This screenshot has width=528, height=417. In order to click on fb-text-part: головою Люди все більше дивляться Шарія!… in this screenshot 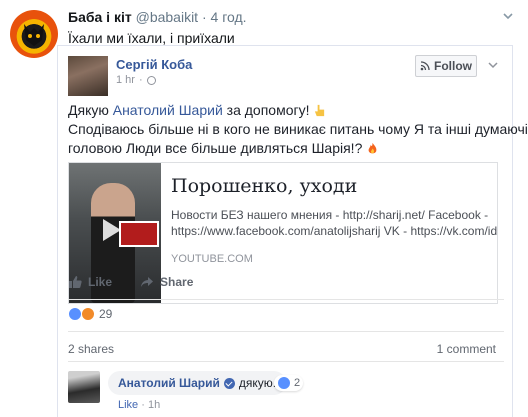, I will do `click(215, 148)`.